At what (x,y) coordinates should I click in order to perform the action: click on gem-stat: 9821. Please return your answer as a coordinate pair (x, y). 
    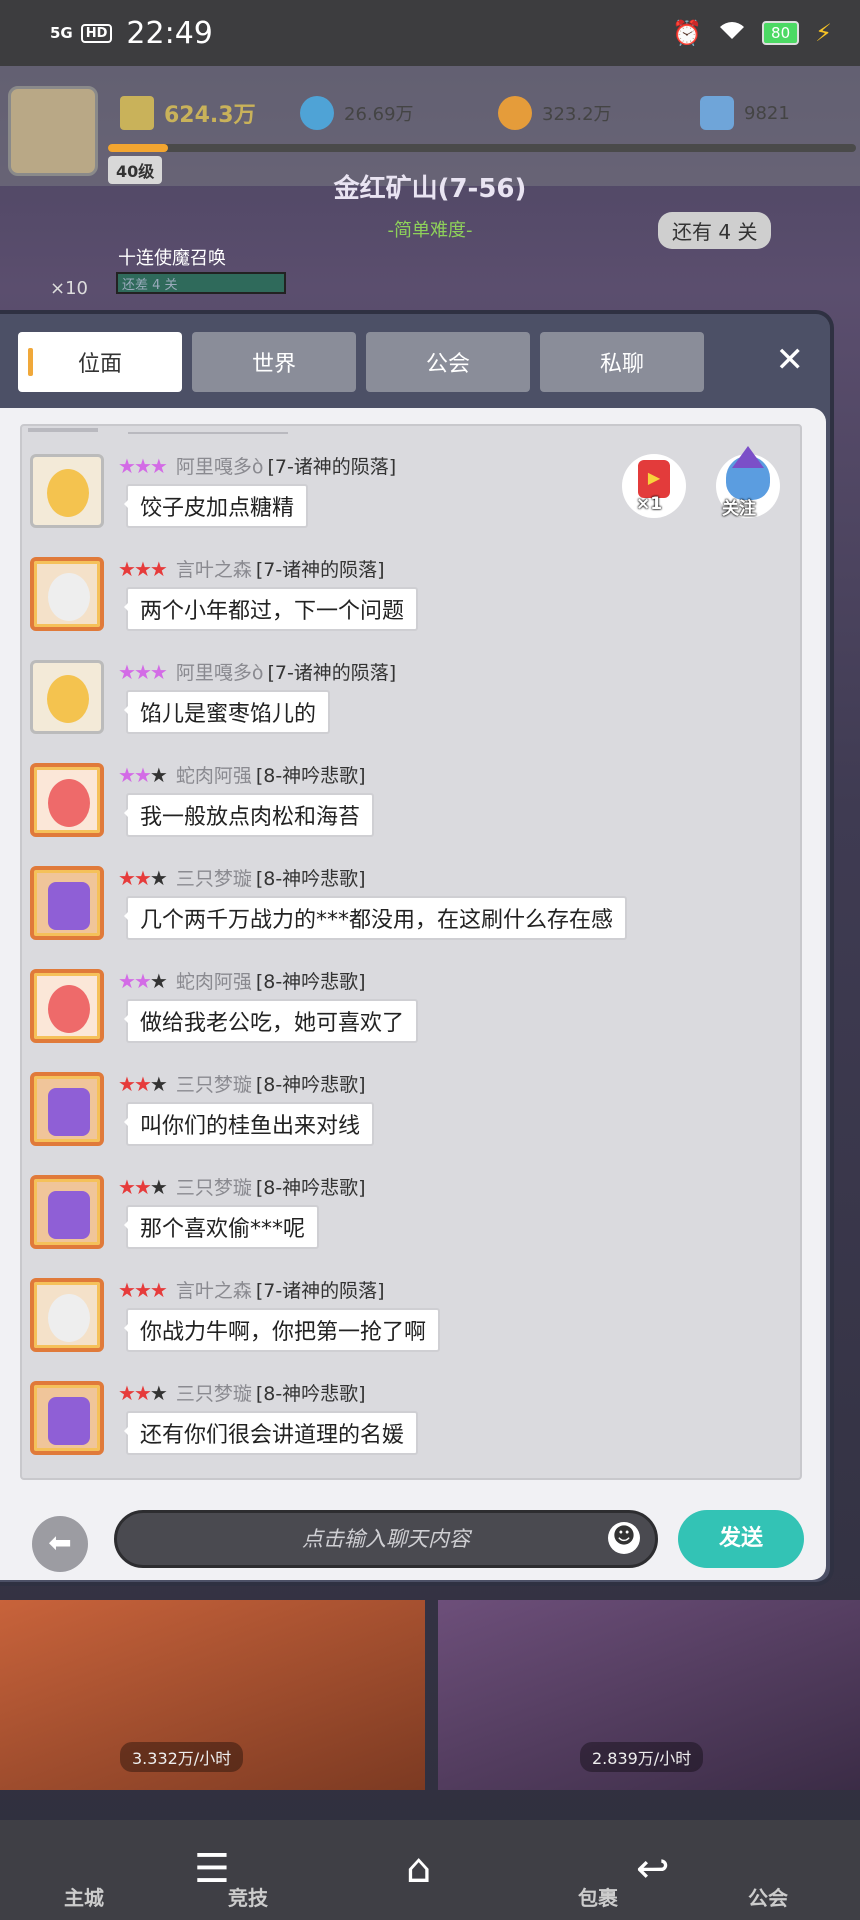
    Looking at the image, I should click on (745, 113).